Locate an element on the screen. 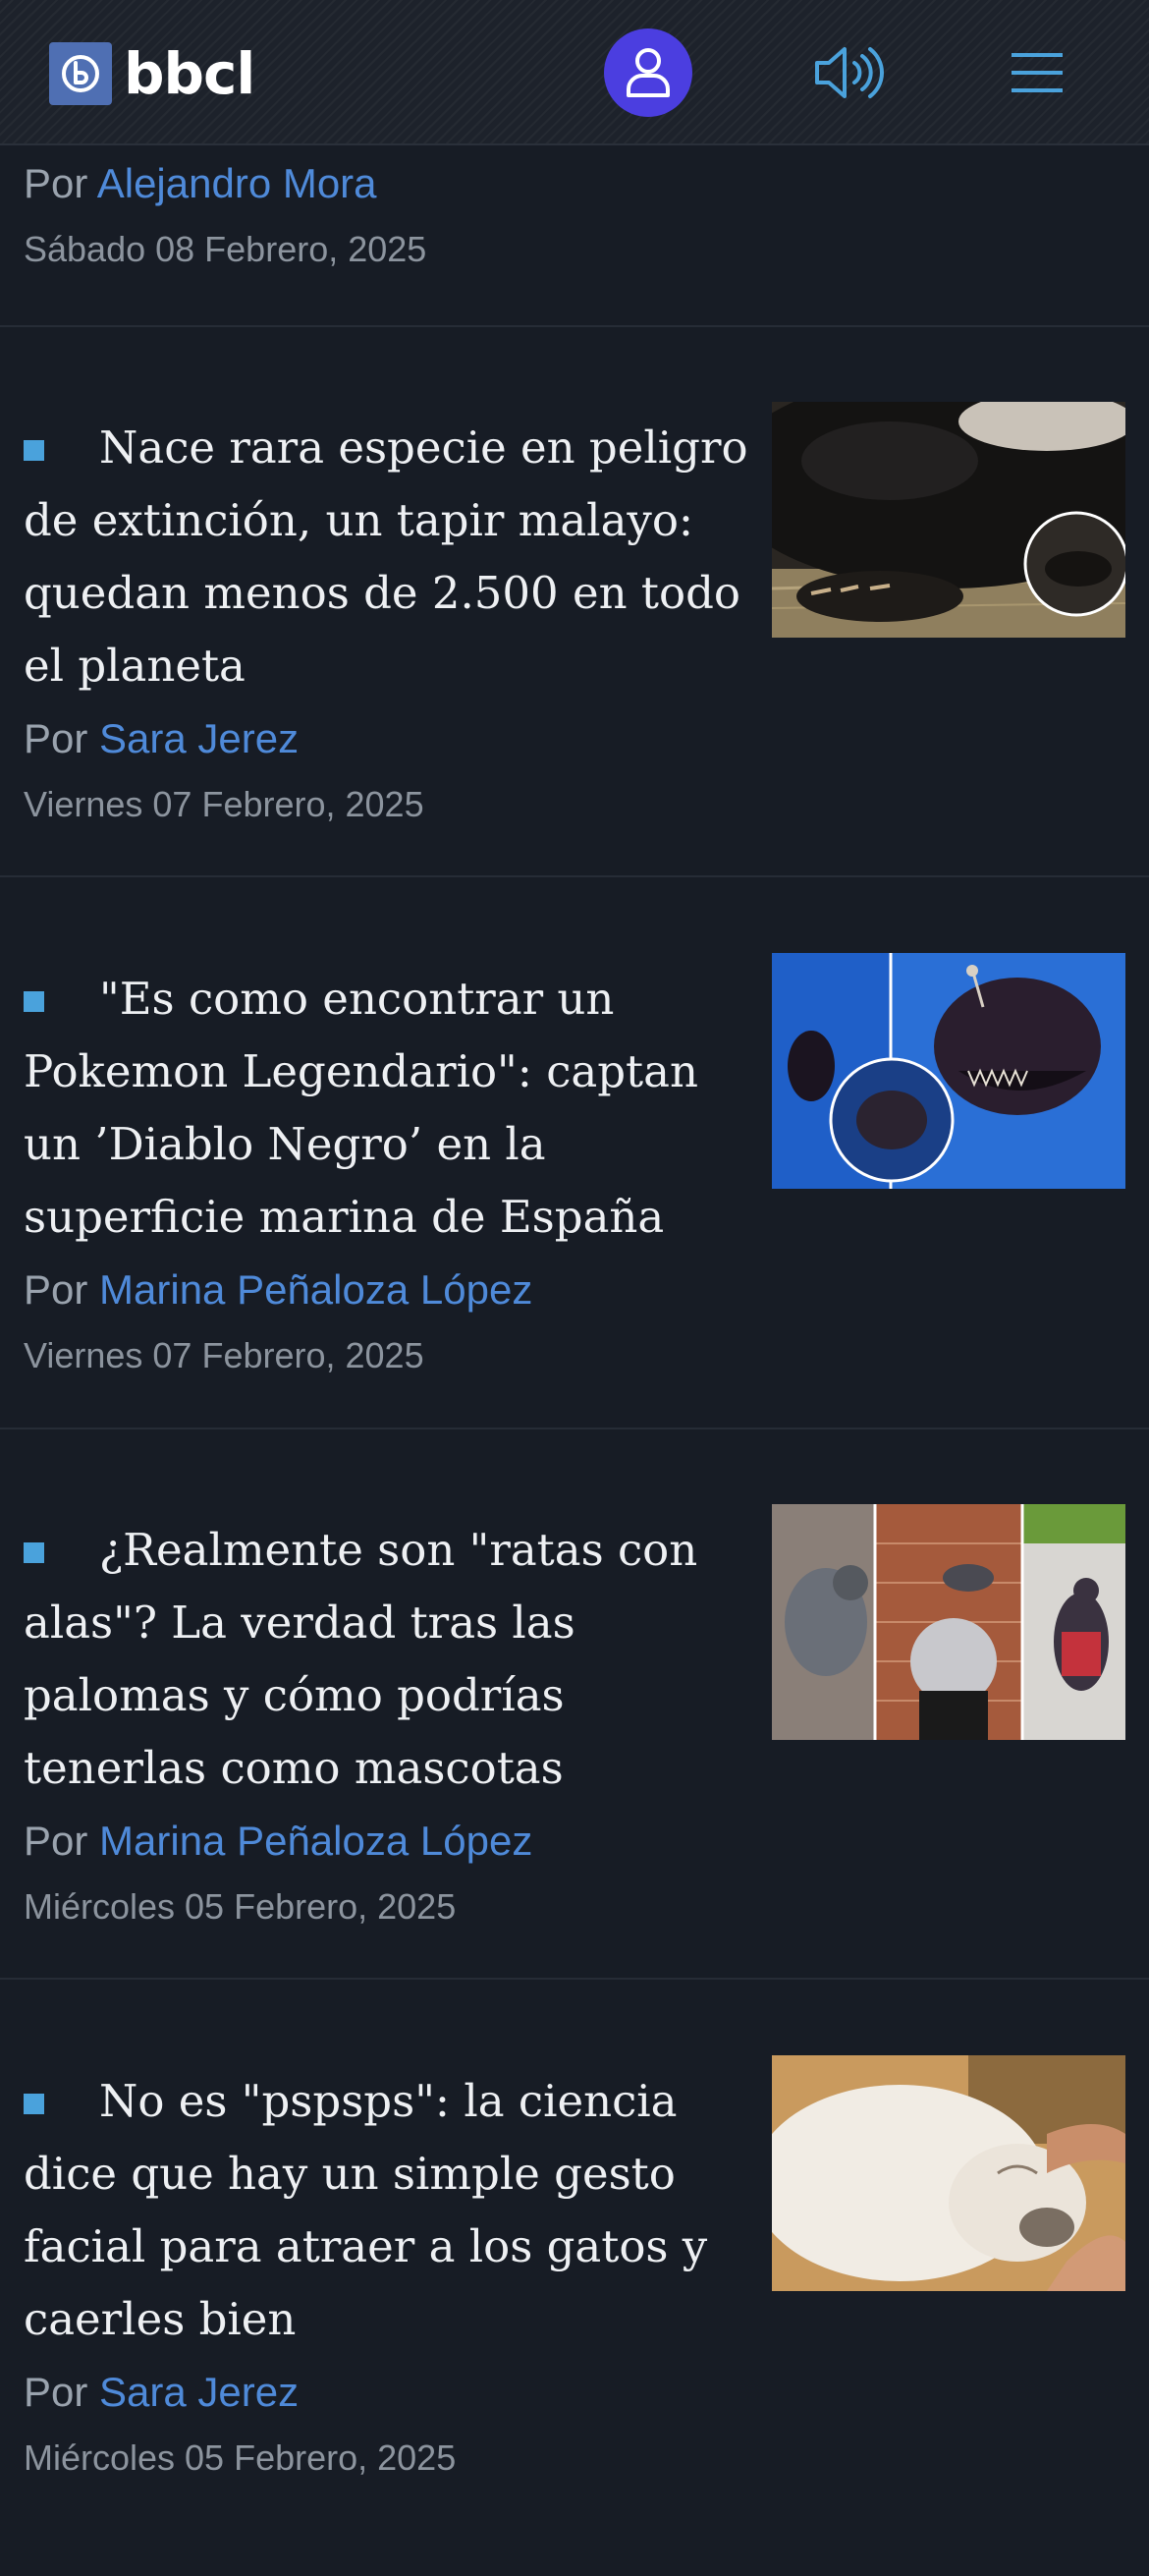 The height and width of the screenshot is (2576, 1149). article-meta: Por Sara Jerez Viernes 07 Febrero, 2025 is located at coordinates (224, 770).